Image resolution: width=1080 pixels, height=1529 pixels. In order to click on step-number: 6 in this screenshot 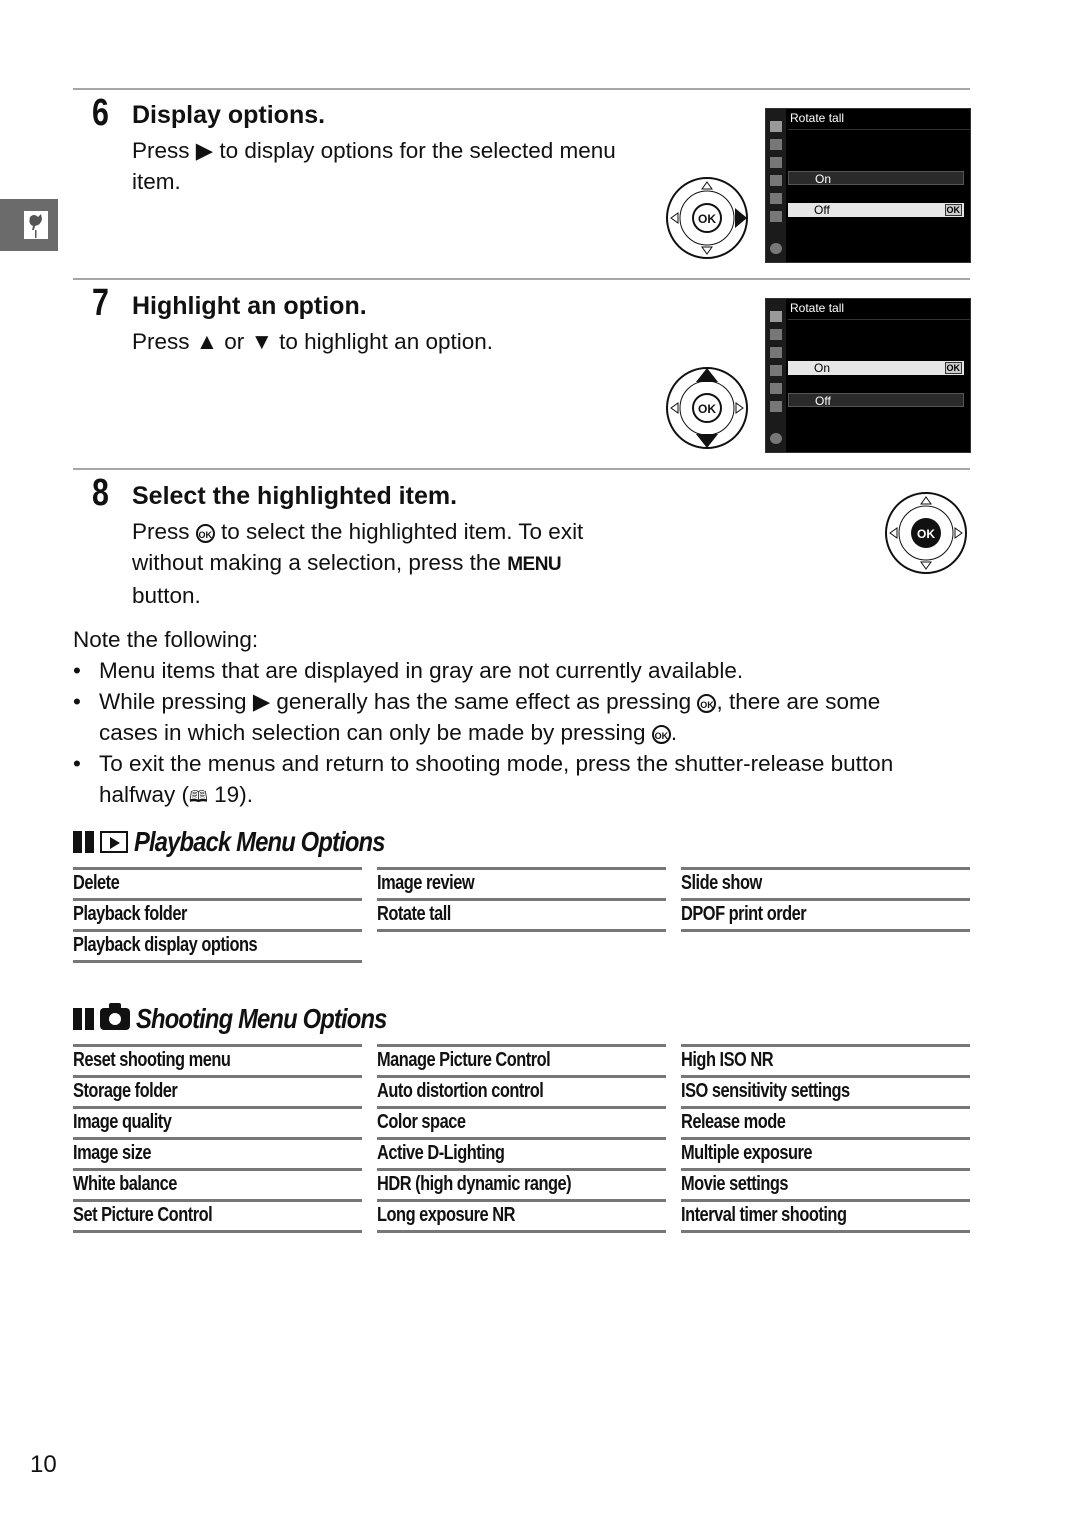, I will do `click(100, 113)`.